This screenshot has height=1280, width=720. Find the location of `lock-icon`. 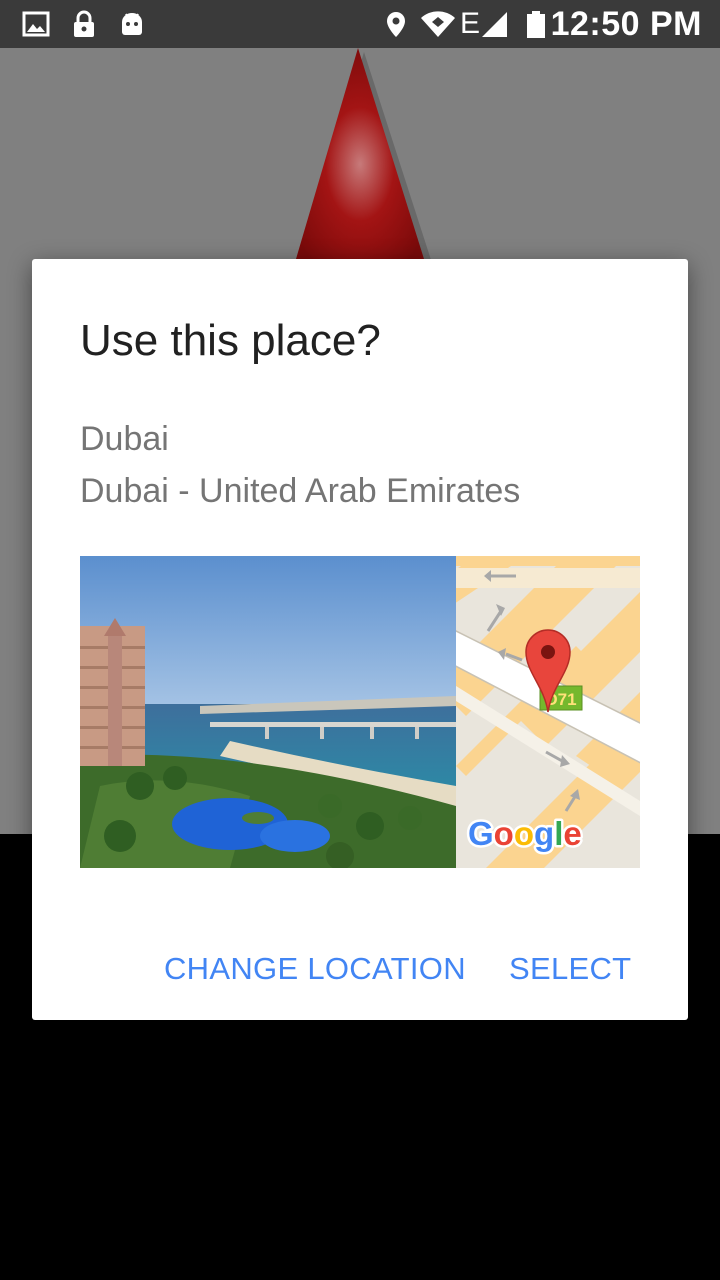

lock-icon is located at coordinates (84, 23).